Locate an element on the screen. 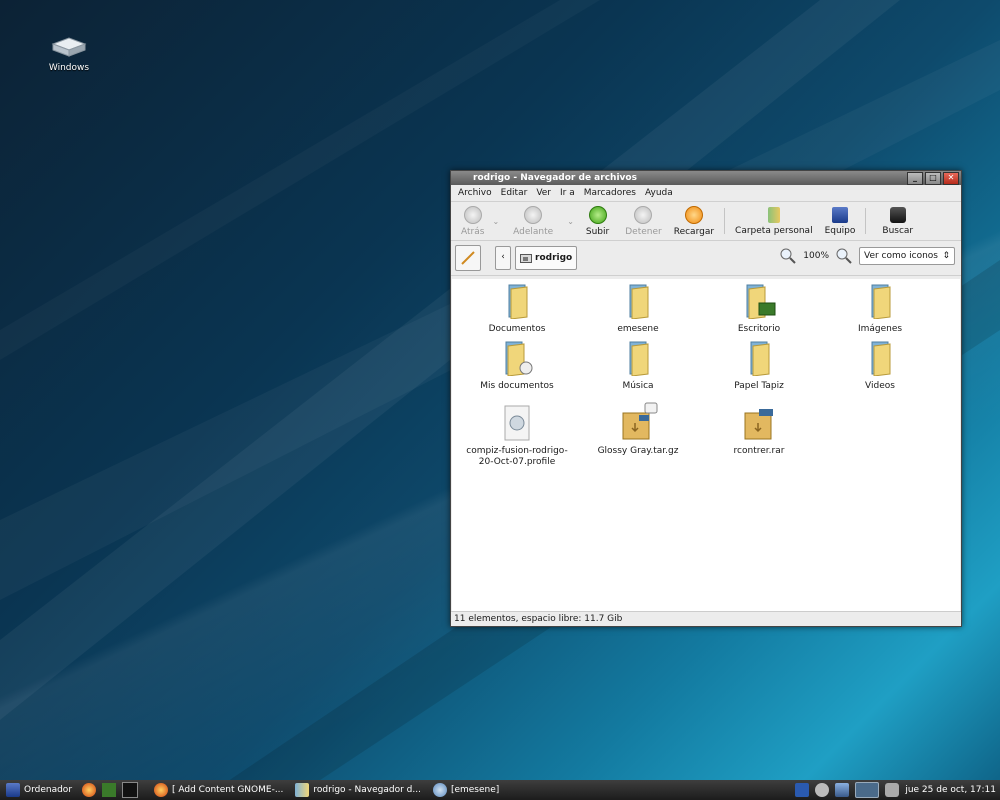 The image size is (1000, 800). back-history-arrow-icon: ⌄ is located at coordinates (495, 221).